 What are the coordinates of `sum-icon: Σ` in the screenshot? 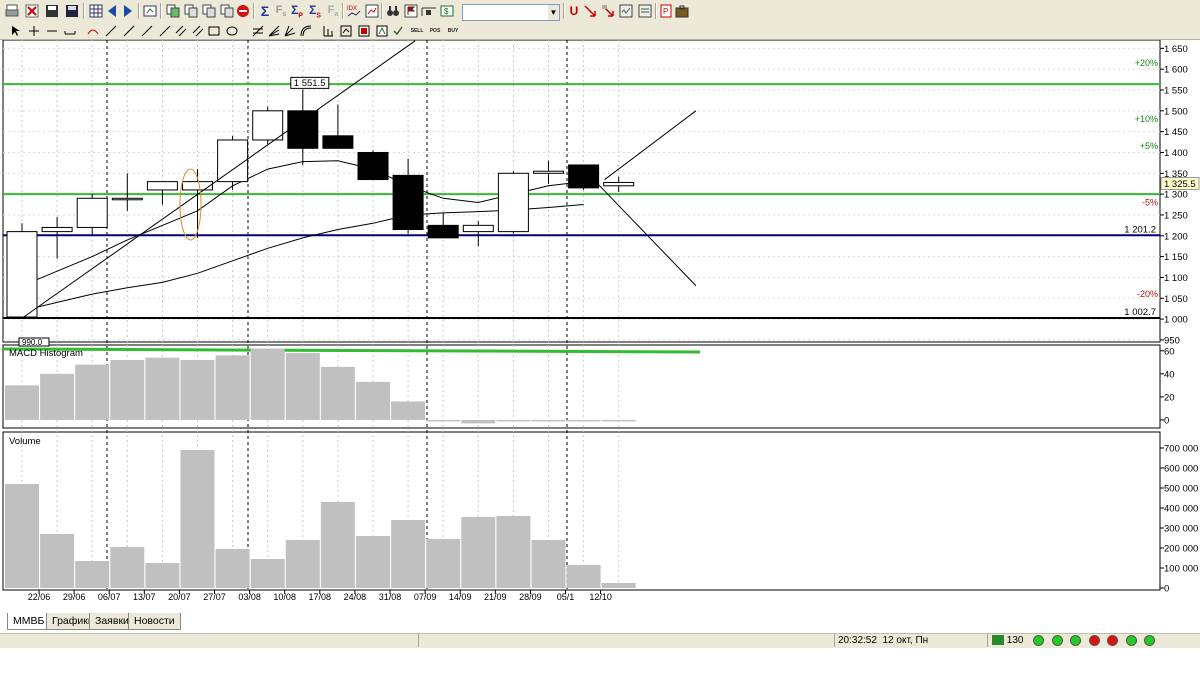 It's located at (265, 11).